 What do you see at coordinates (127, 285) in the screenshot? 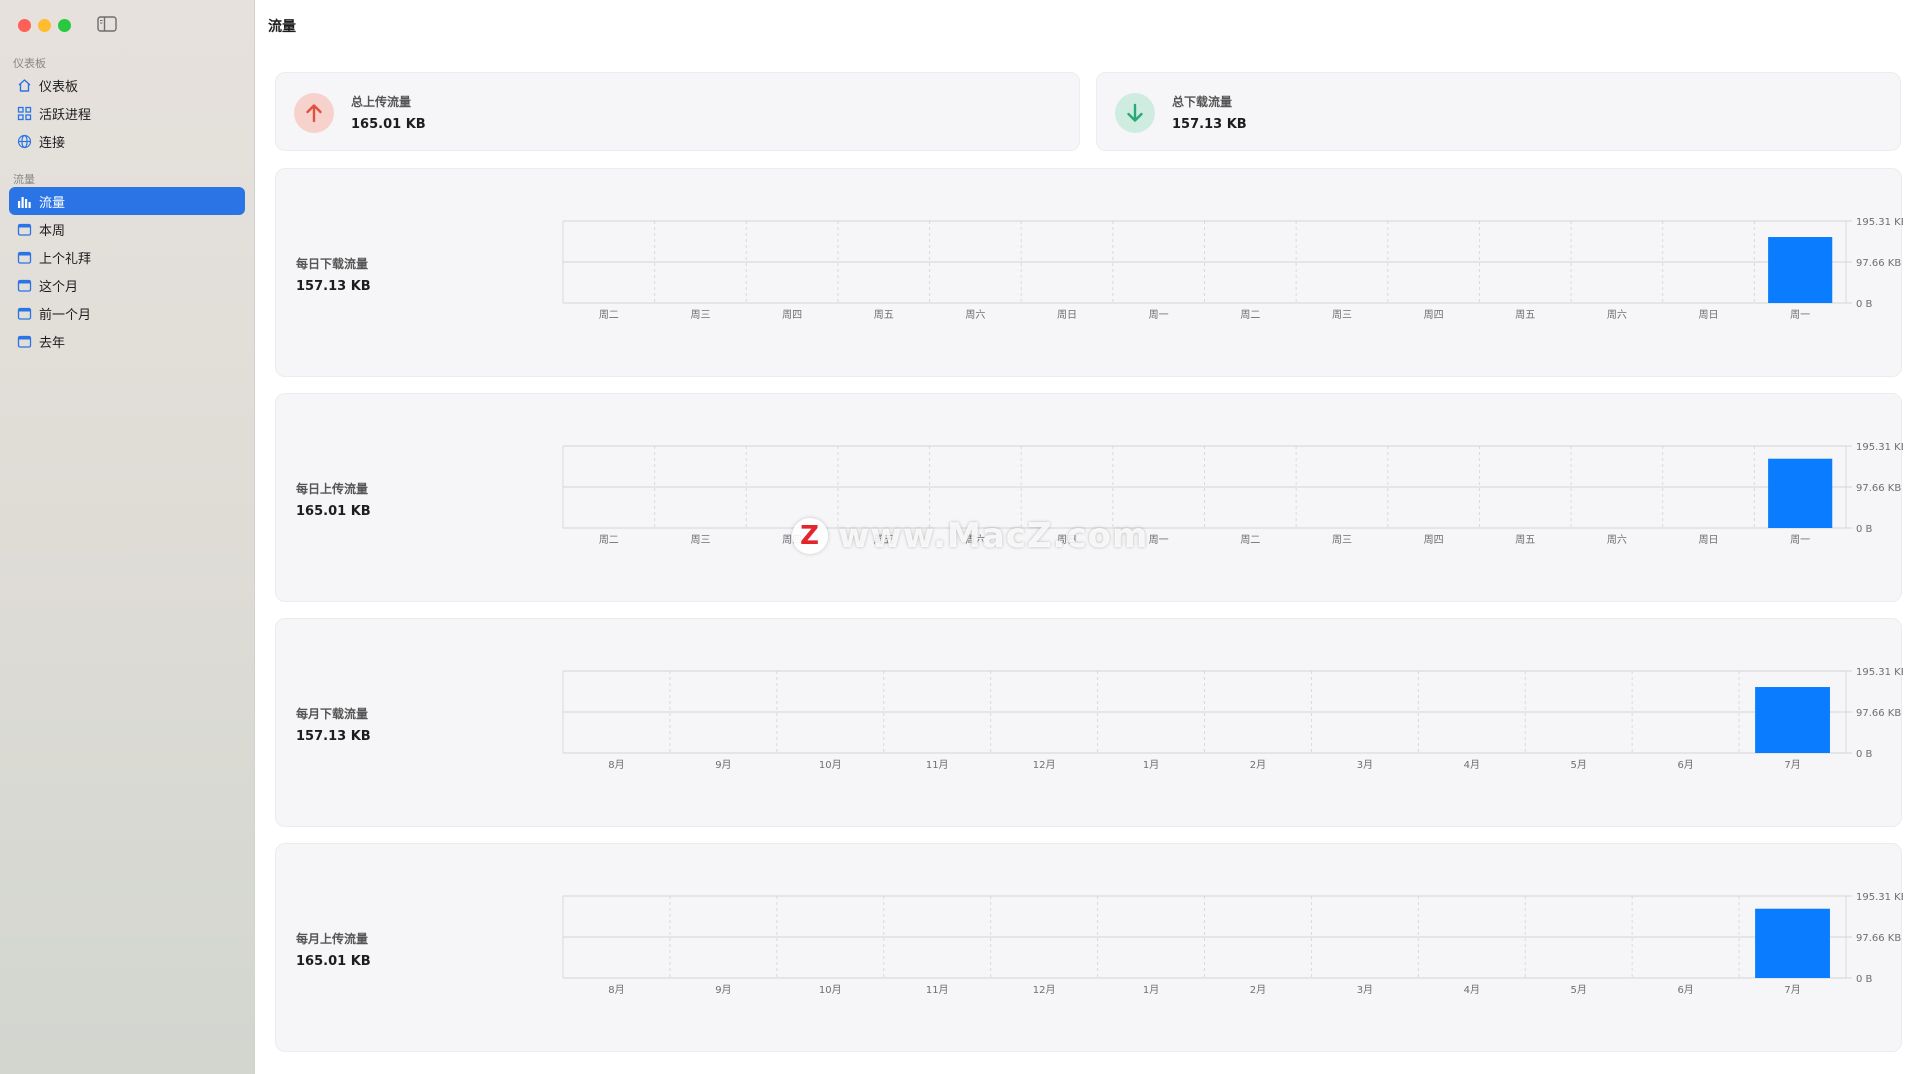
I see `sidebar-item-this-month: 这个月` at bounding box center [127, 285].